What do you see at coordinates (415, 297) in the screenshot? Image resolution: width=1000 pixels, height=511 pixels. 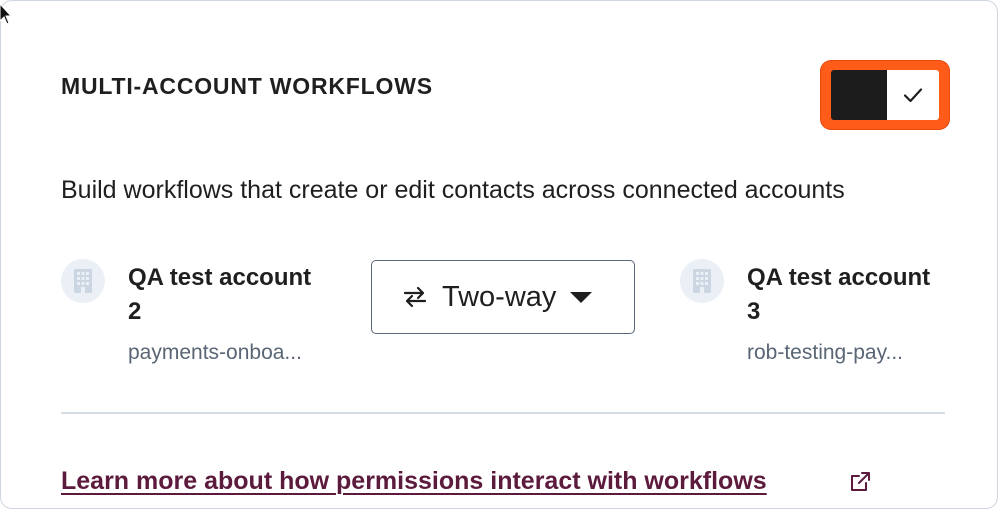 I see `swap-arrows-icon` at bounding box center [415, 297].